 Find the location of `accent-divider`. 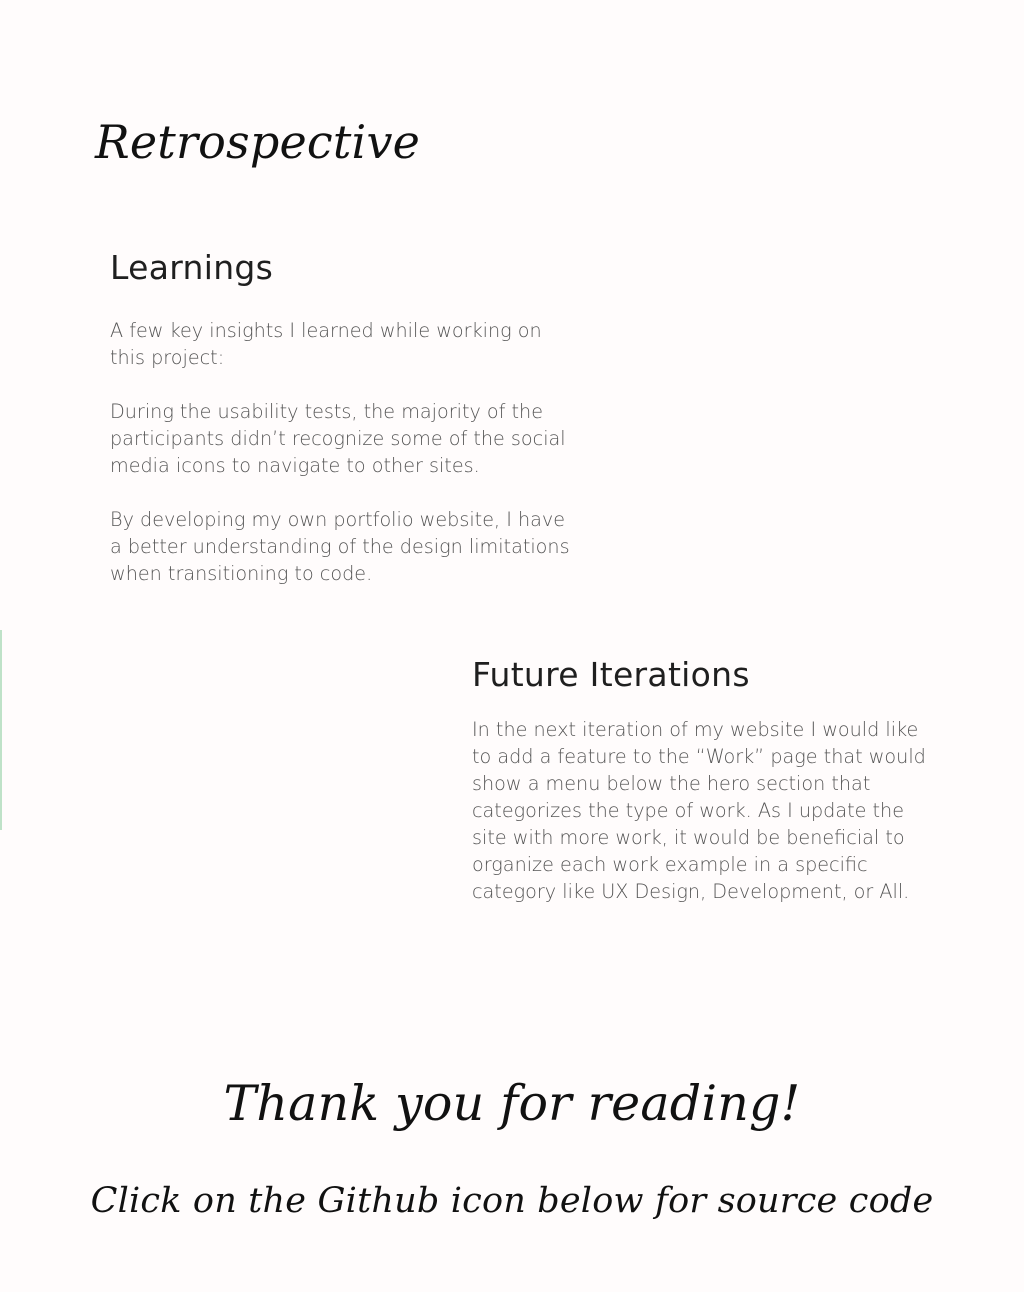

accent-divider is located at coordinates (1, 730).